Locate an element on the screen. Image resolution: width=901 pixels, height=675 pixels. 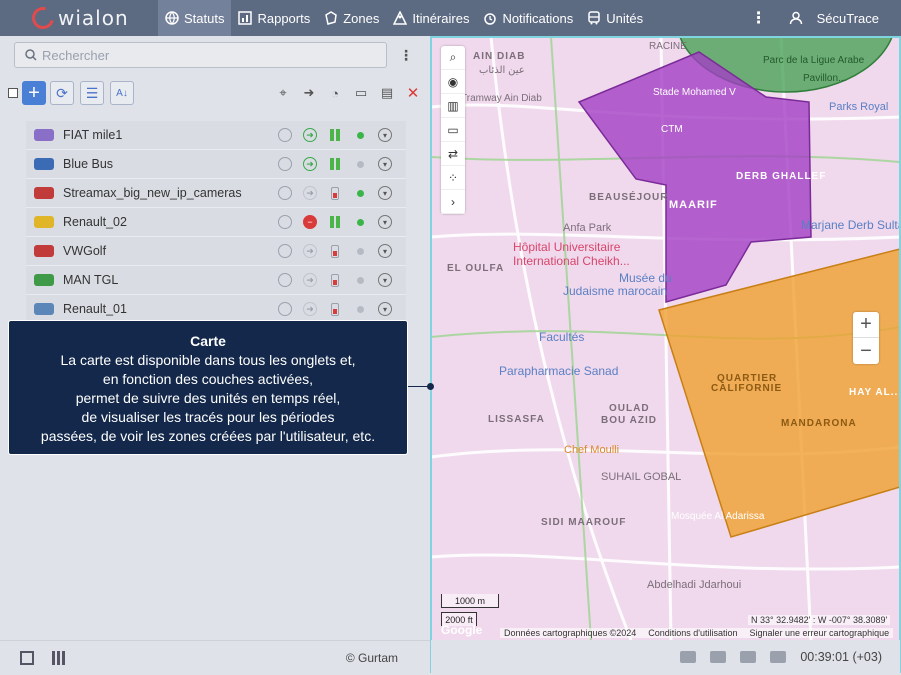
search-options-icon: ⋮ is located at coordinates (406, 55).